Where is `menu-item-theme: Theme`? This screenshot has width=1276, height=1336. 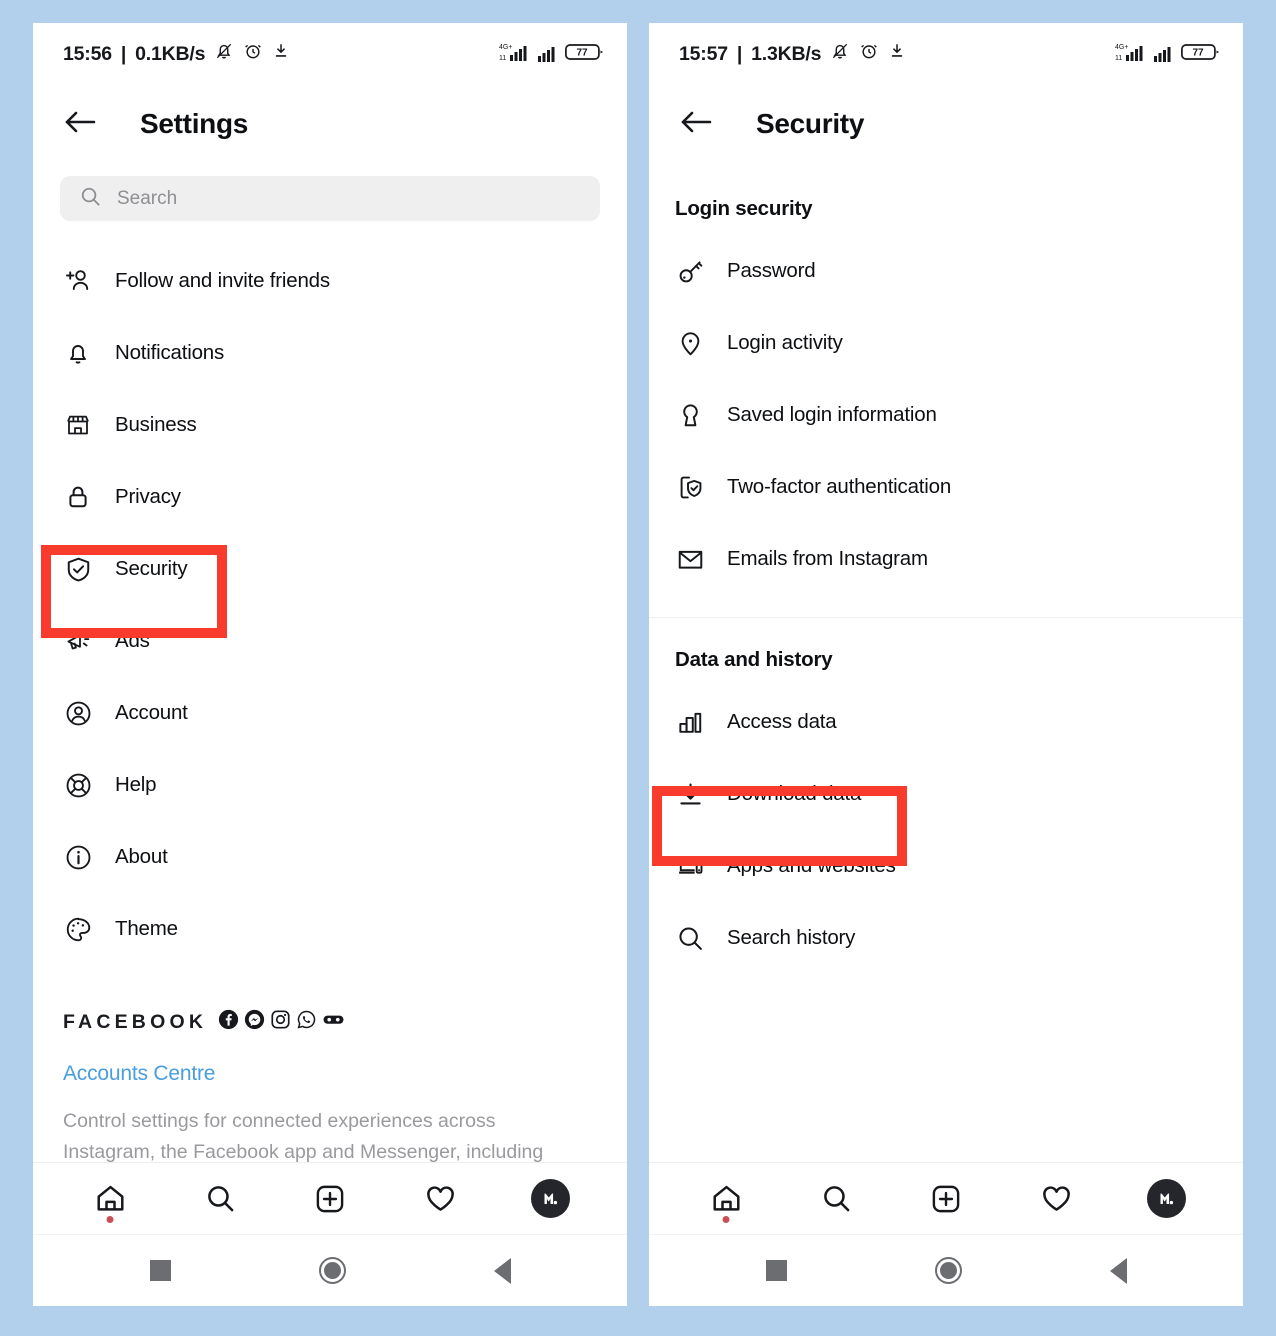
menu-item-theme: Theme is located at coordinates (330, 929).